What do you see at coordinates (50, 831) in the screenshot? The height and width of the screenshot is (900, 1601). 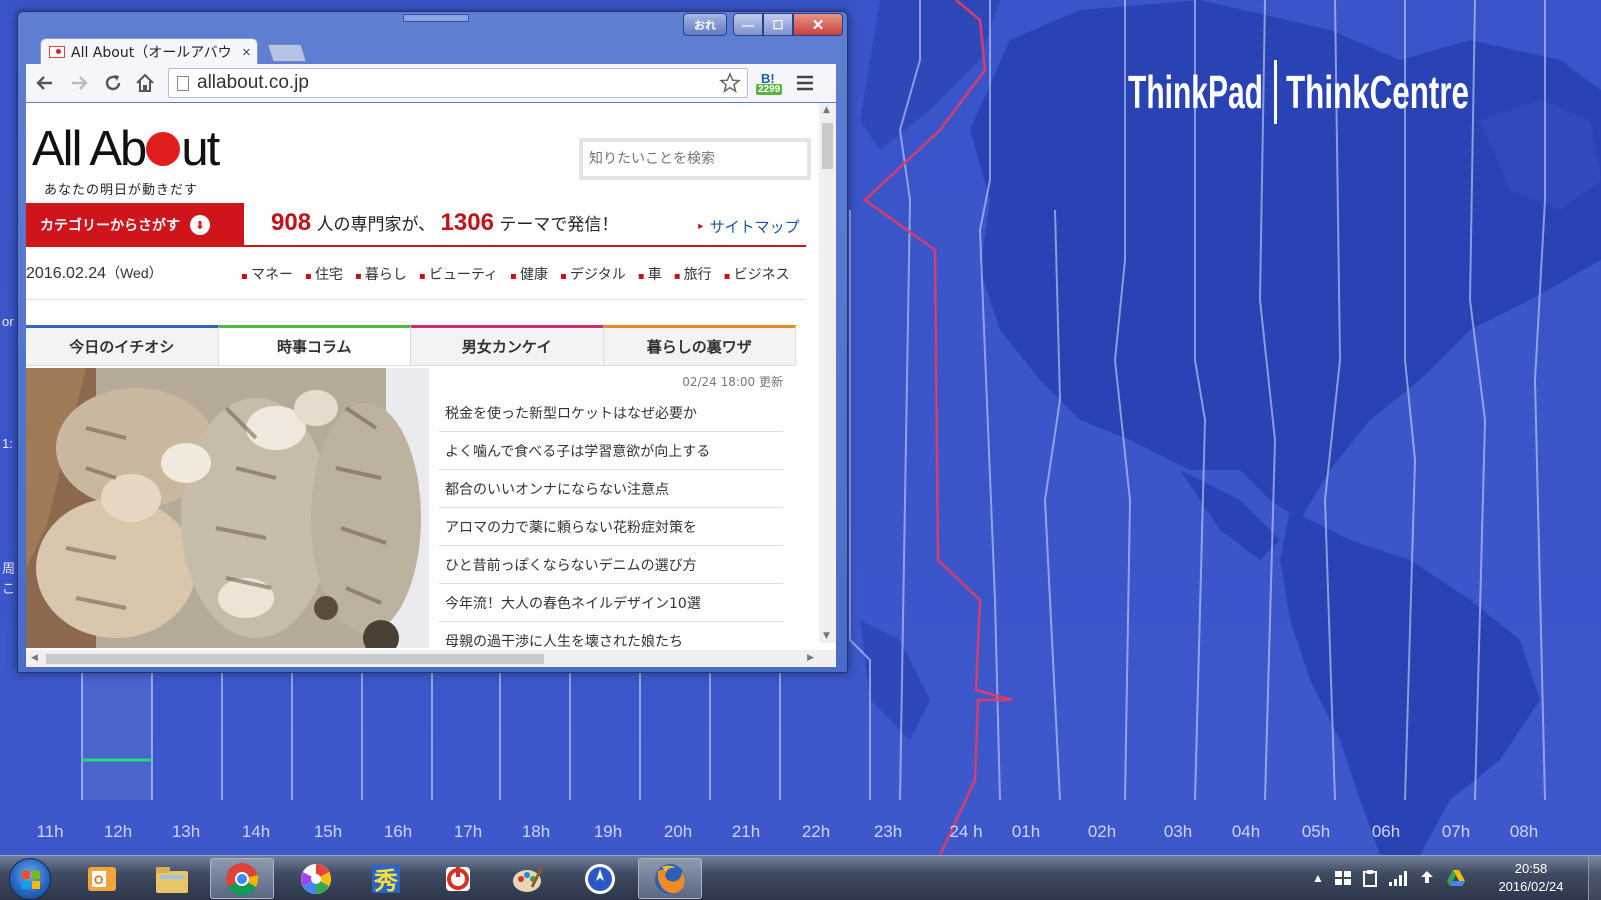 I see `timezone-label: 11h` at bounding box center [50, 831].